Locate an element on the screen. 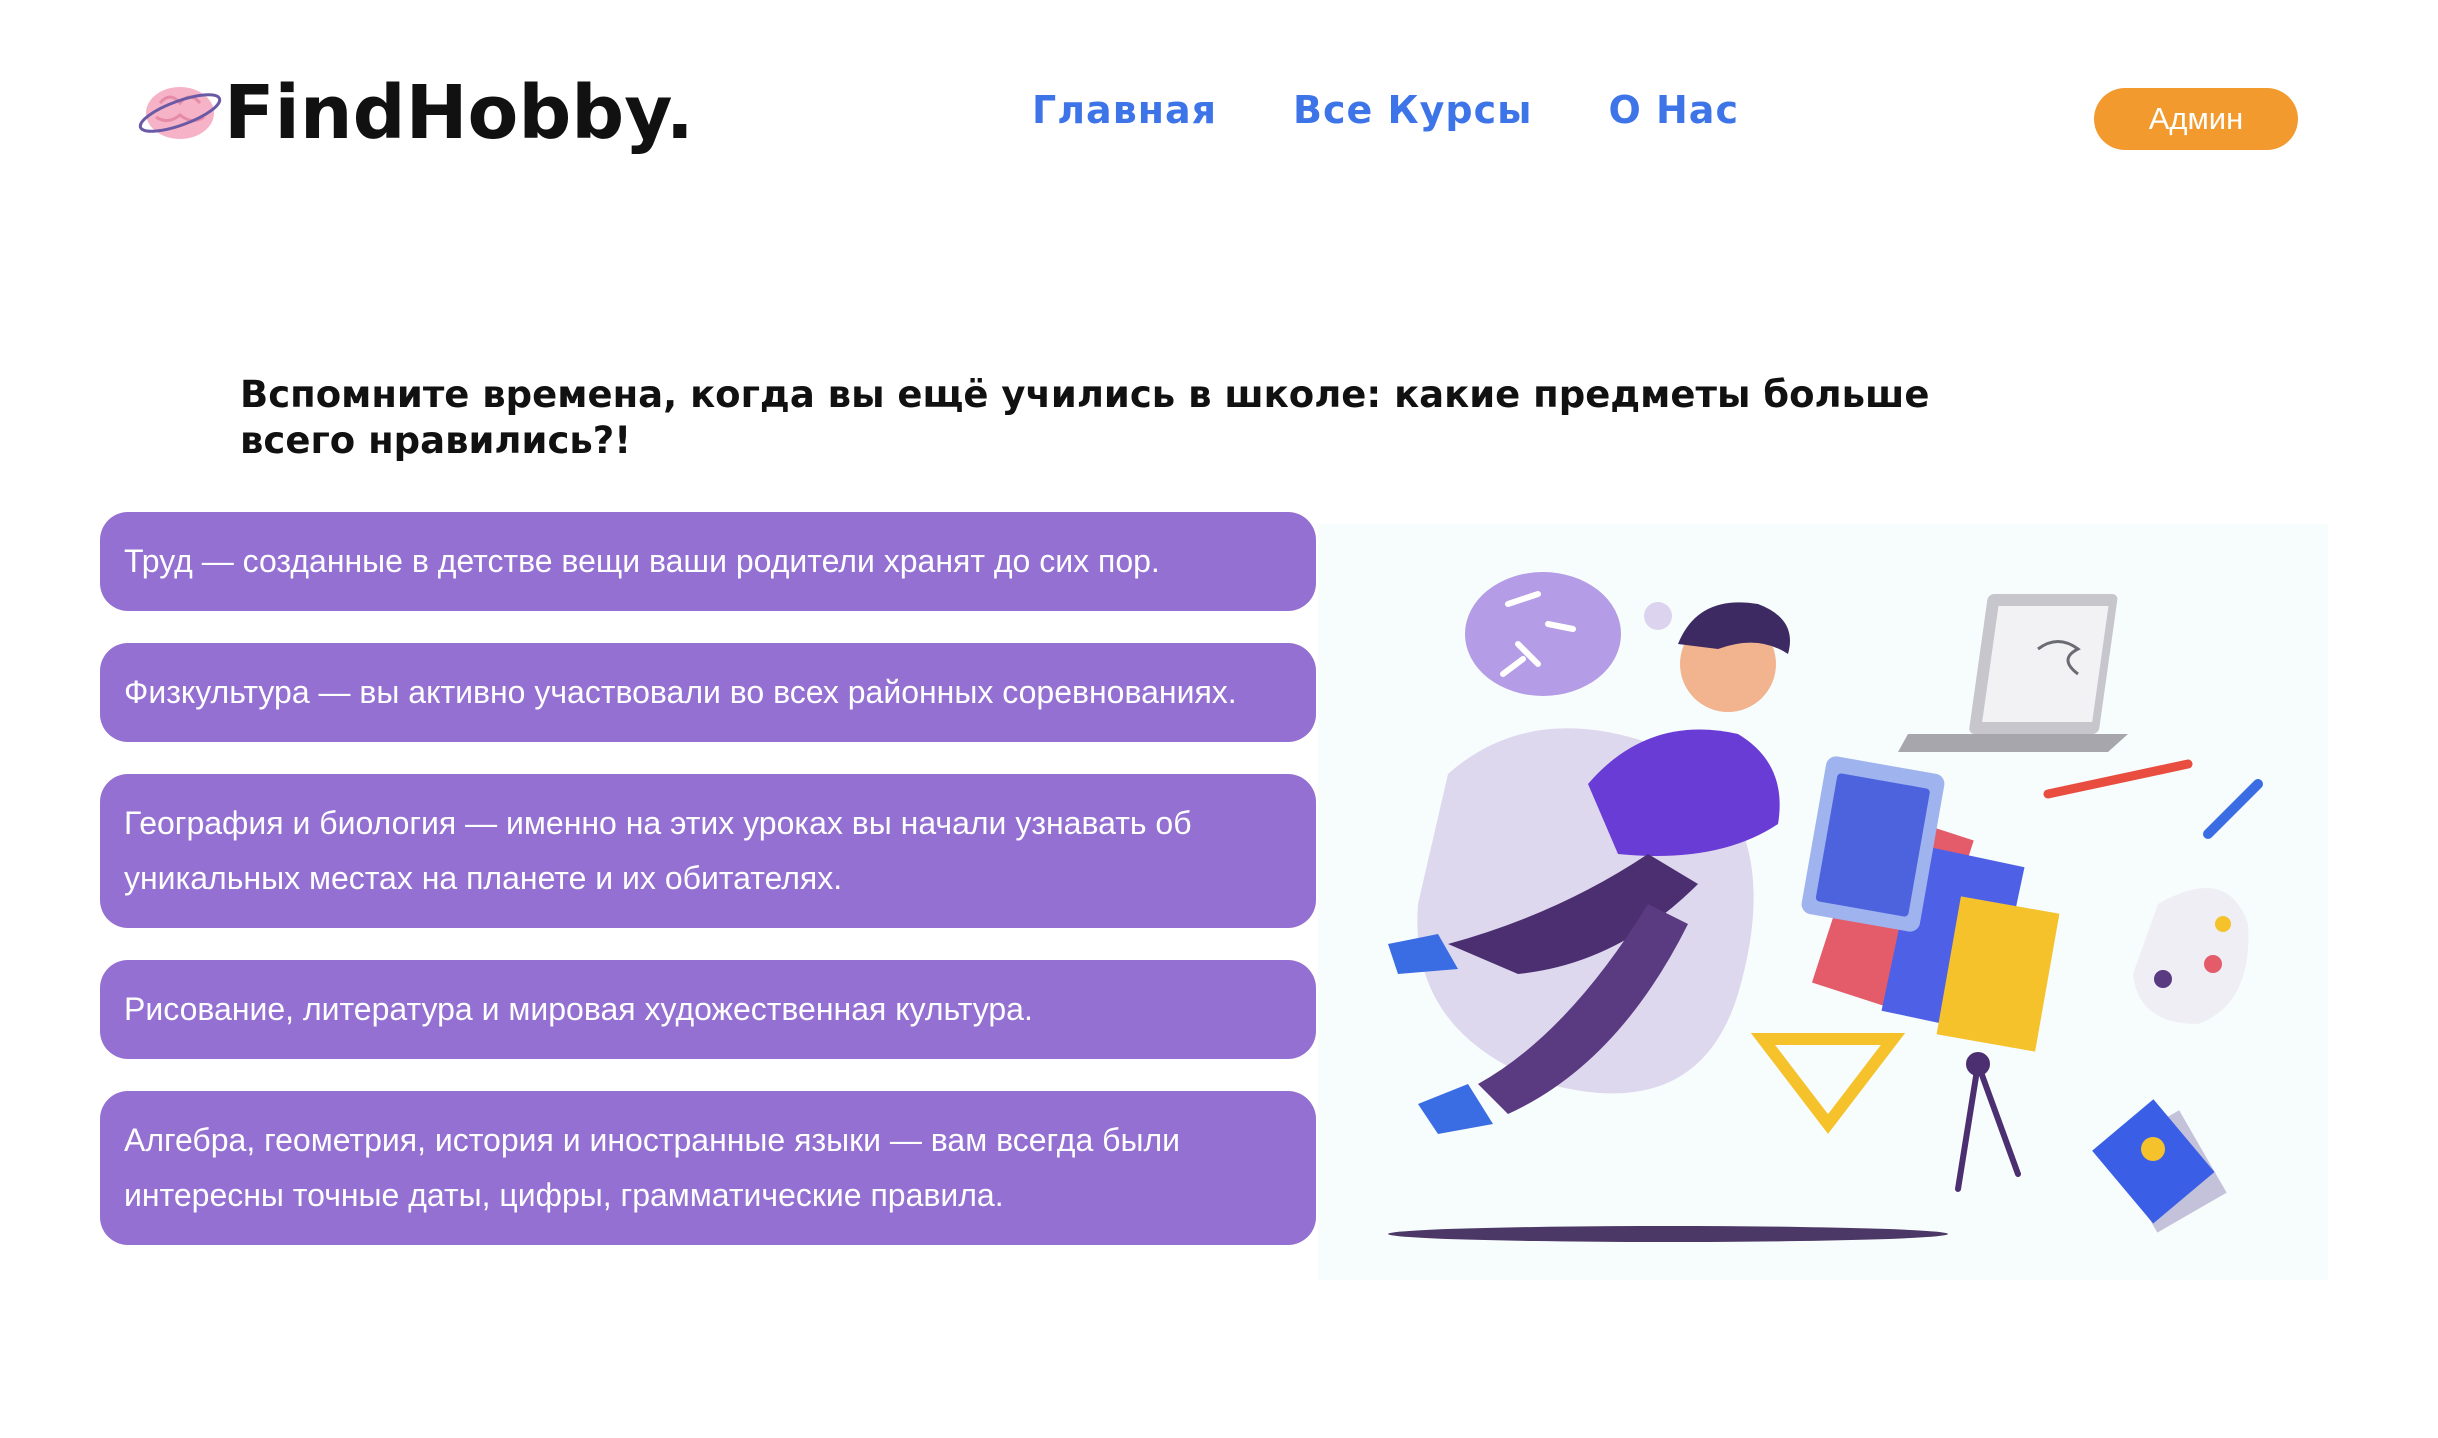 This screenshot has width=2438, height=1438. logo: FindHobby. is located at coordinates (415, 113).